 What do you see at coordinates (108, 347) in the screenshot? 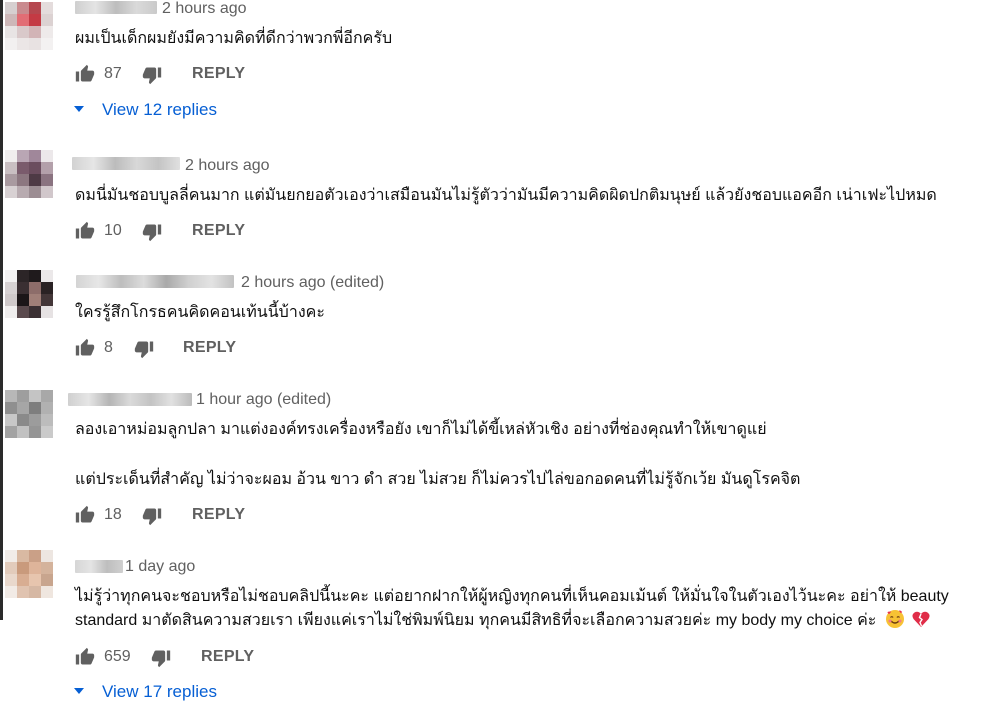
I see `like-count: 8` at bounding box center [108, 347].